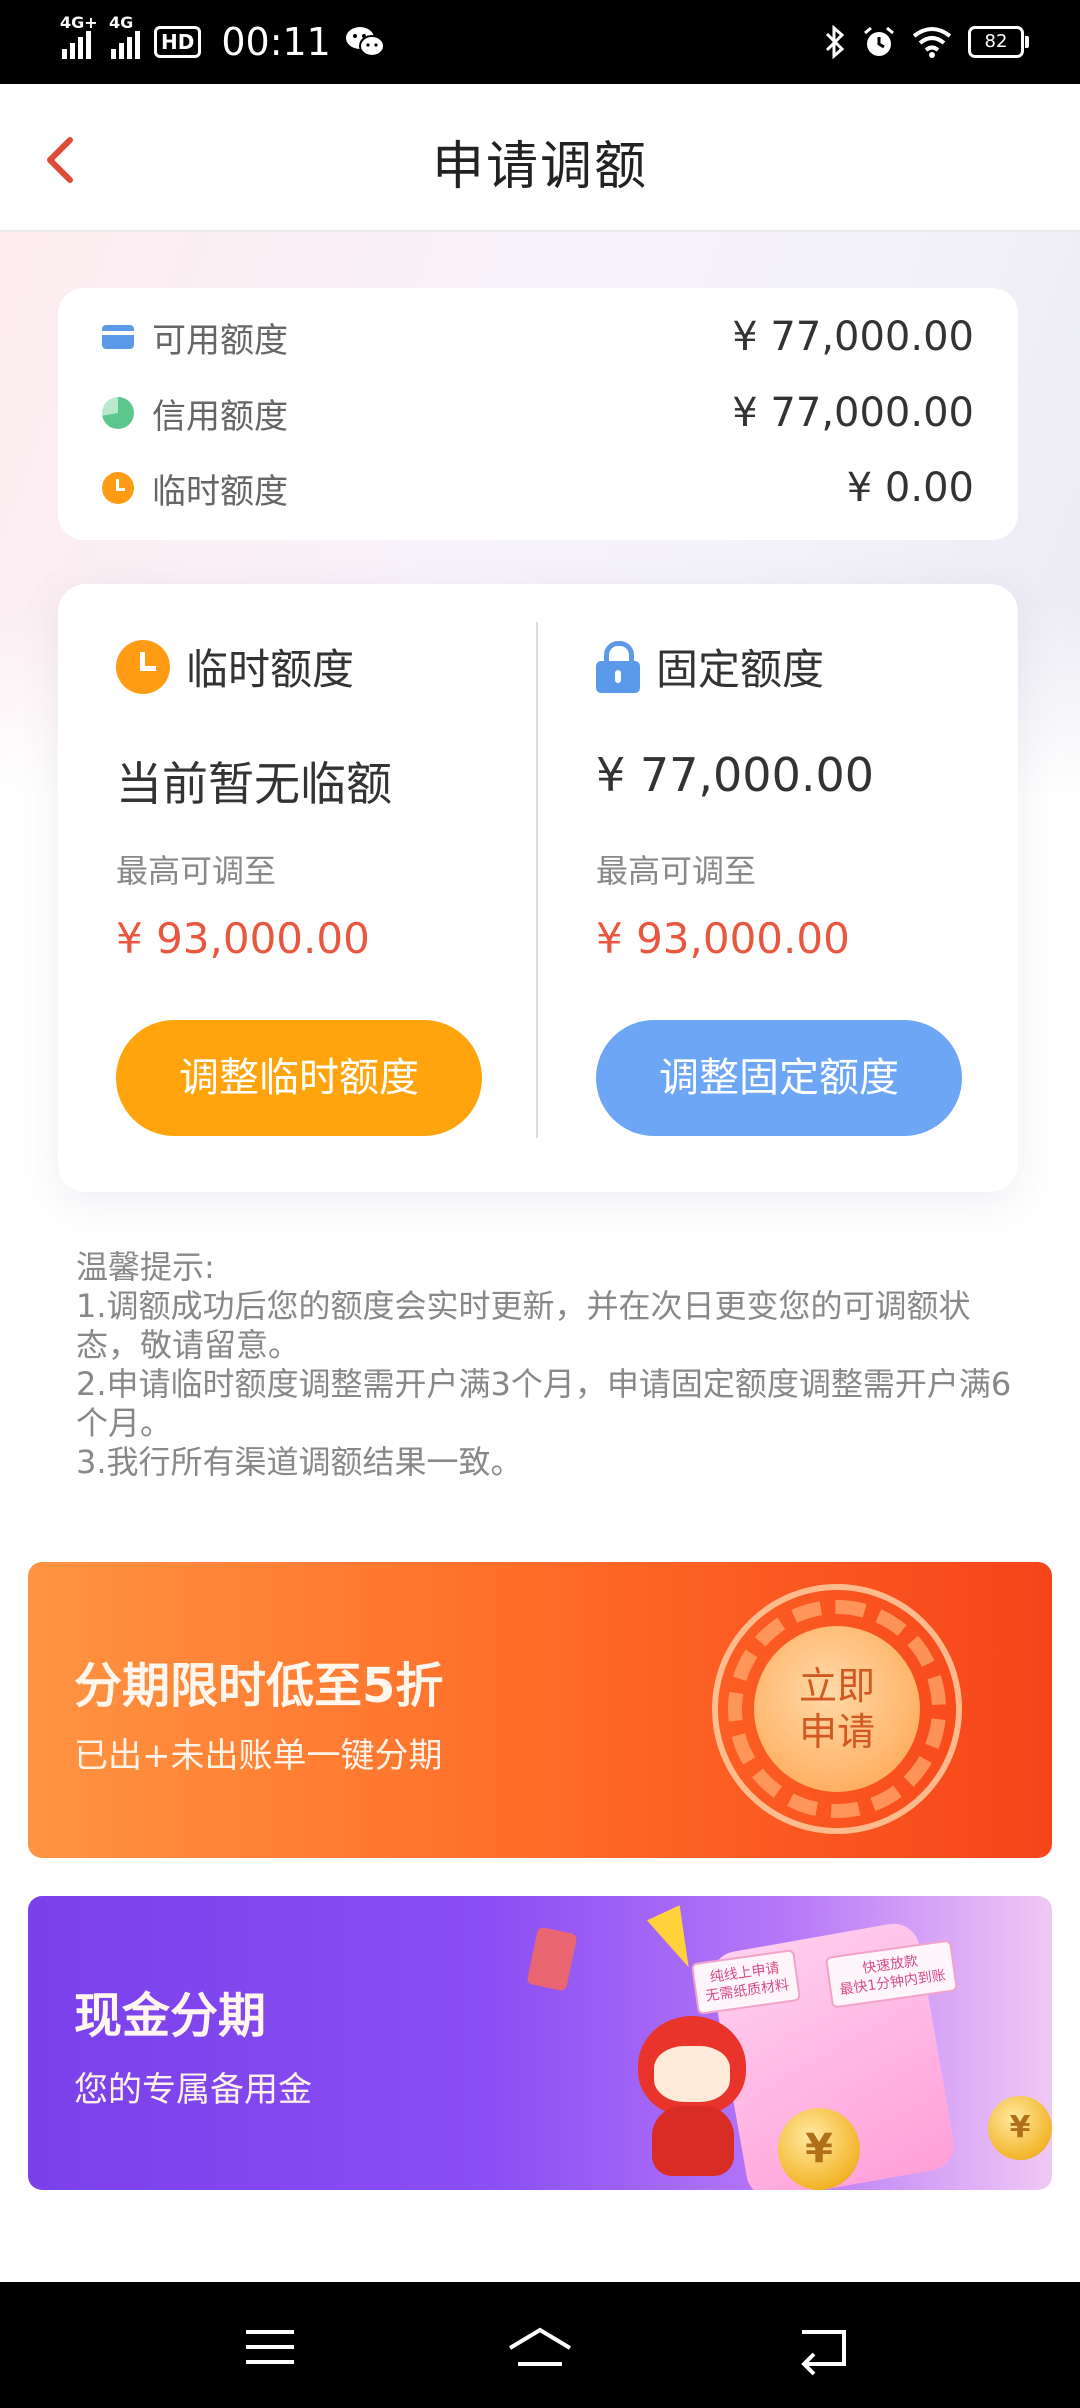 The width and height of the screenshot is (1080, 2408). I want to click on system-navigation-bar, so click(540, 2345).